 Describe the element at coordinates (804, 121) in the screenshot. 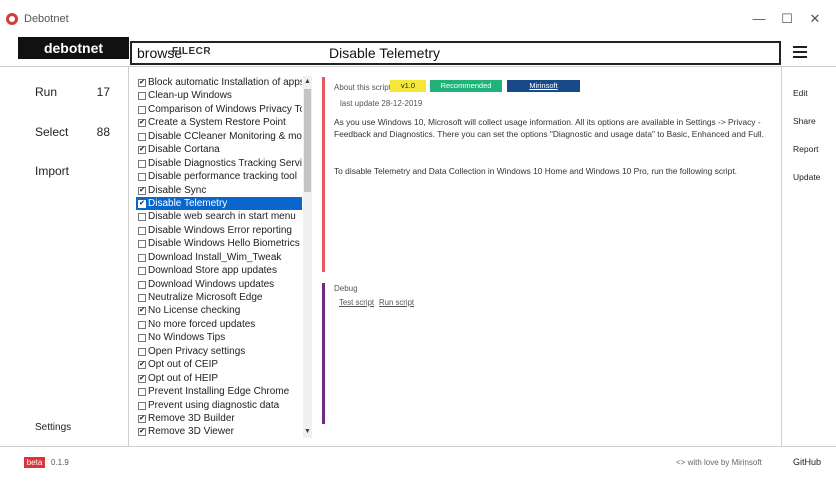

I see `share-button: Share` at that location.